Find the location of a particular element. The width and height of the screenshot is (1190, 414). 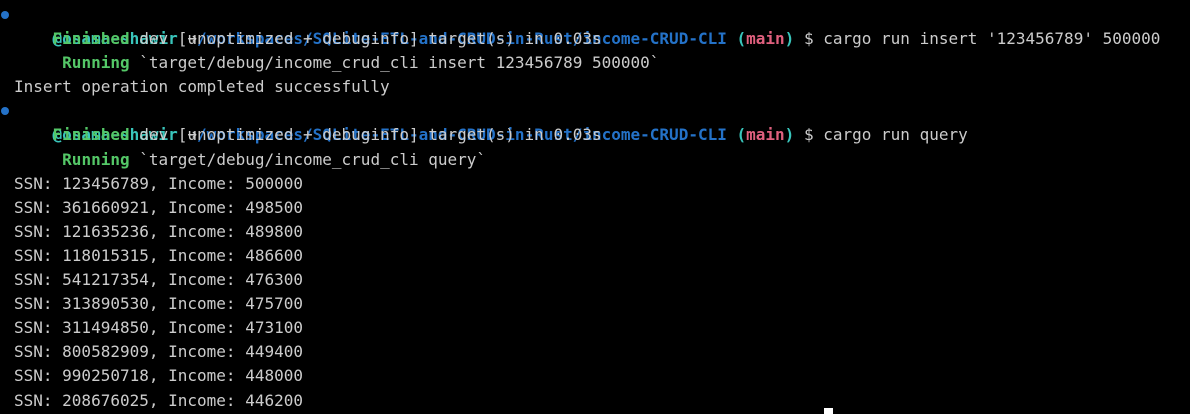

output-line: SSN: 208676025, Income: 446200 is located at coordinates (158, 400).